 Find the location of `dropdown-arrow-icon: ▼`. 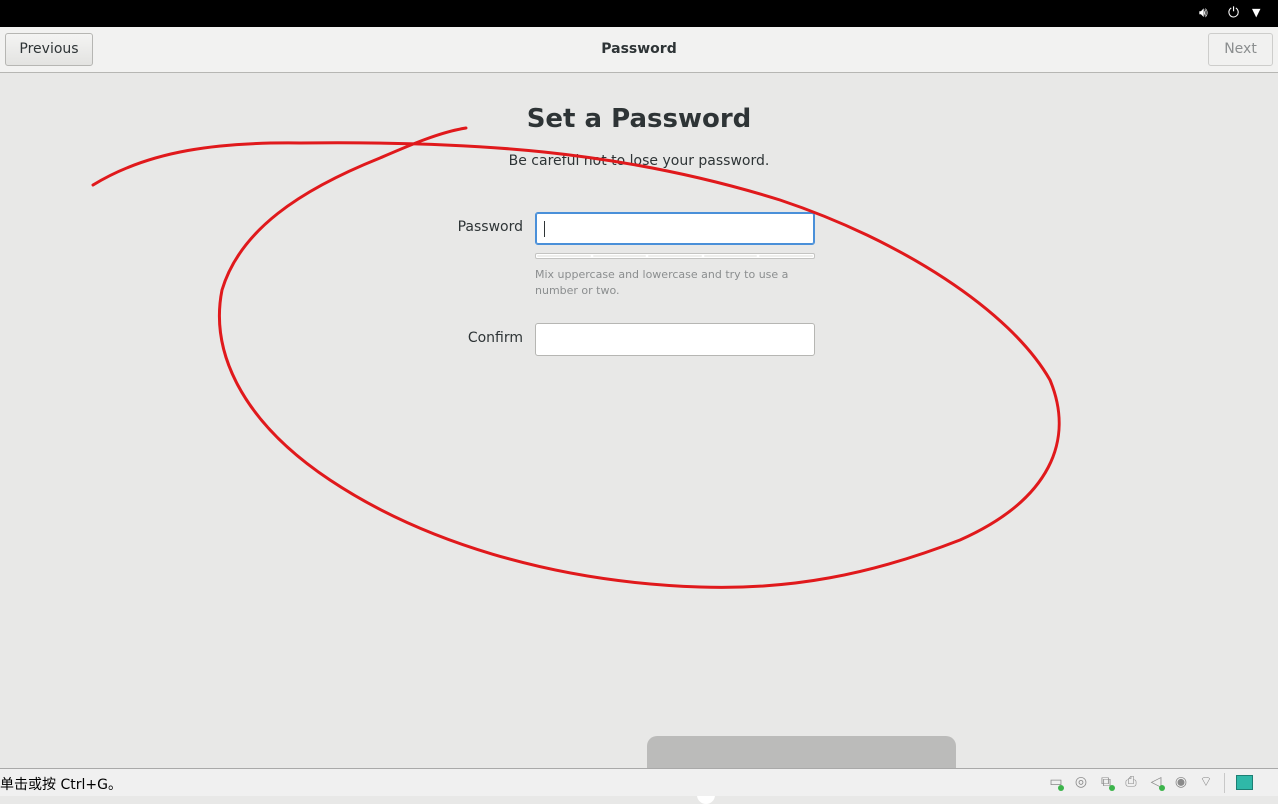

dropdown-arrow-icon: ▼ is located at coordinates (1256, 13).